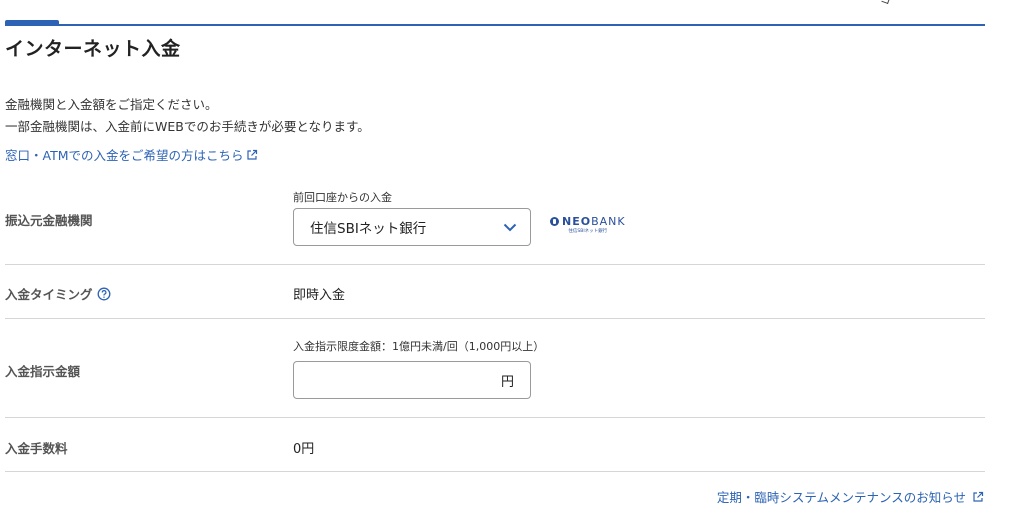 This screenshot has height=520, width=1012. Describe the element at coordinates (124, 155) in the screenshot. I see `counter-atm-link-label: 窓口・ATMでの入金をご希望の方はこちら` at that location.